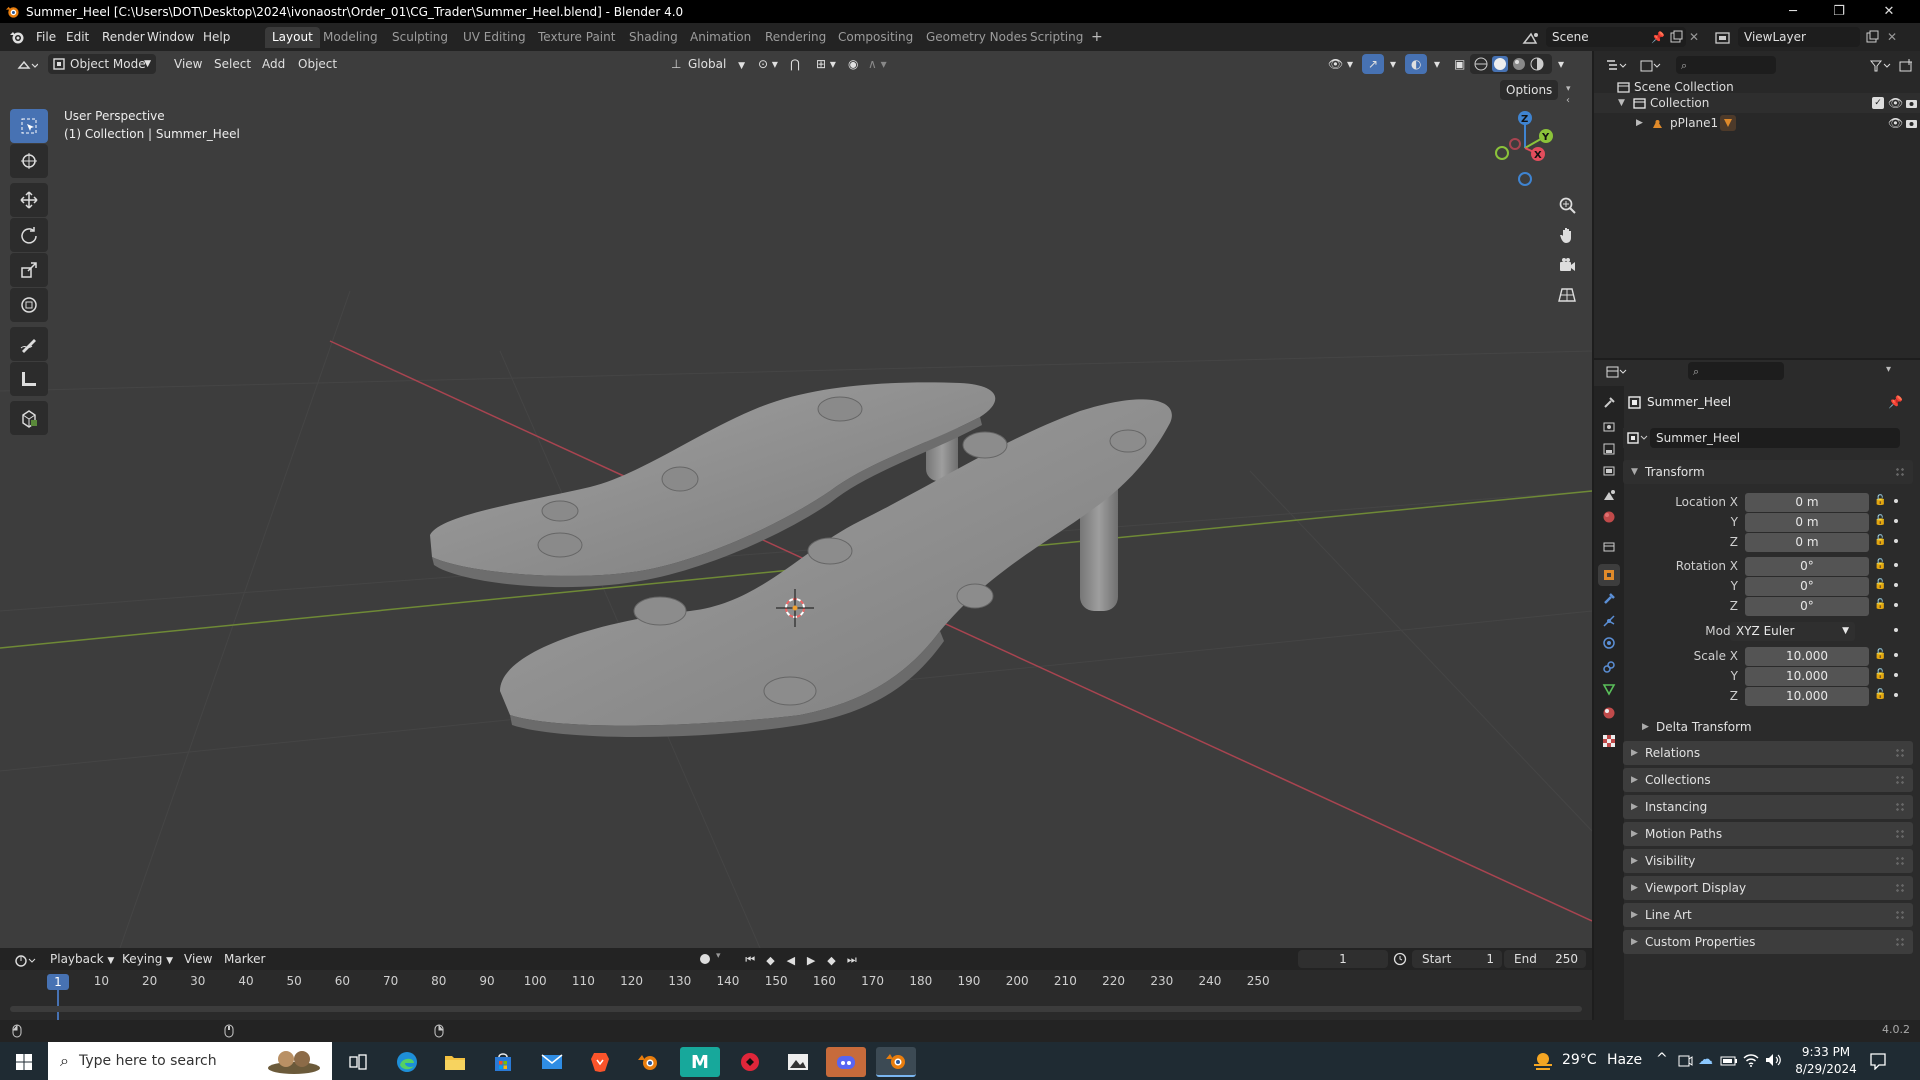 The image size is (1920, 1080). What do you see at coordinates (705, 959) in the screenshot?
I see `auto-keying-icon` at bounding box center [705, 959].